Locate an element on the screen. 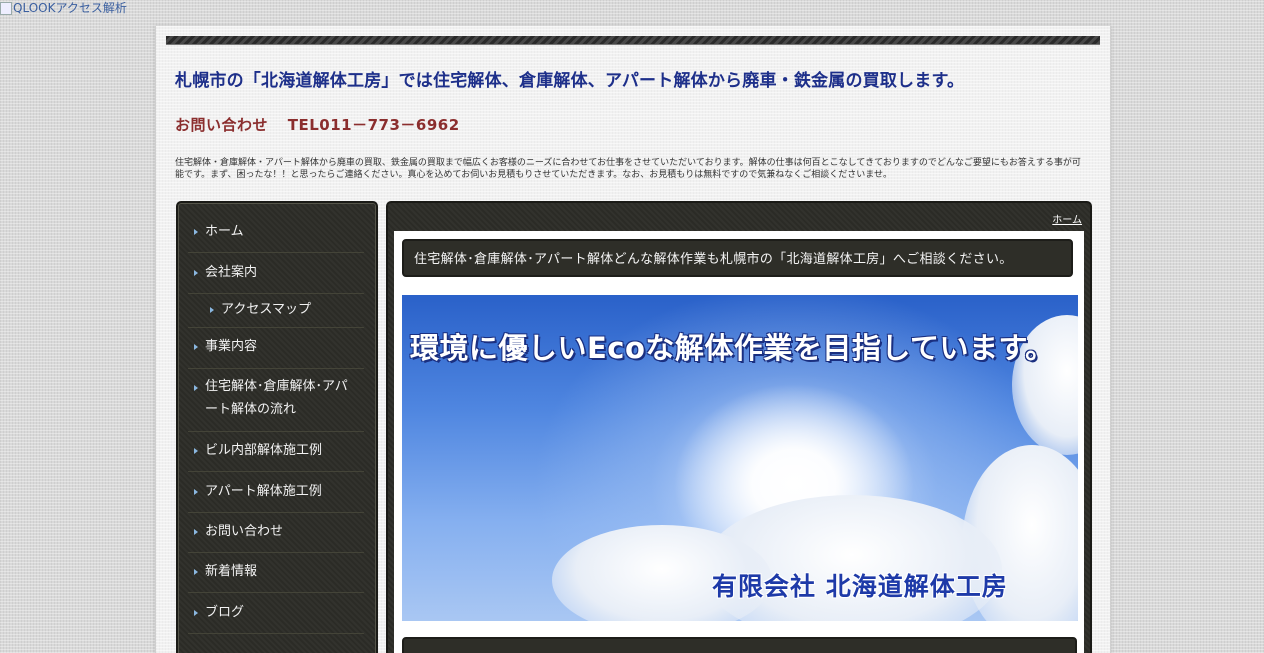 The image size is (1264, 653). sidebar-item-label: ビル内部解体施工例 is located at coordinates (264, 450).